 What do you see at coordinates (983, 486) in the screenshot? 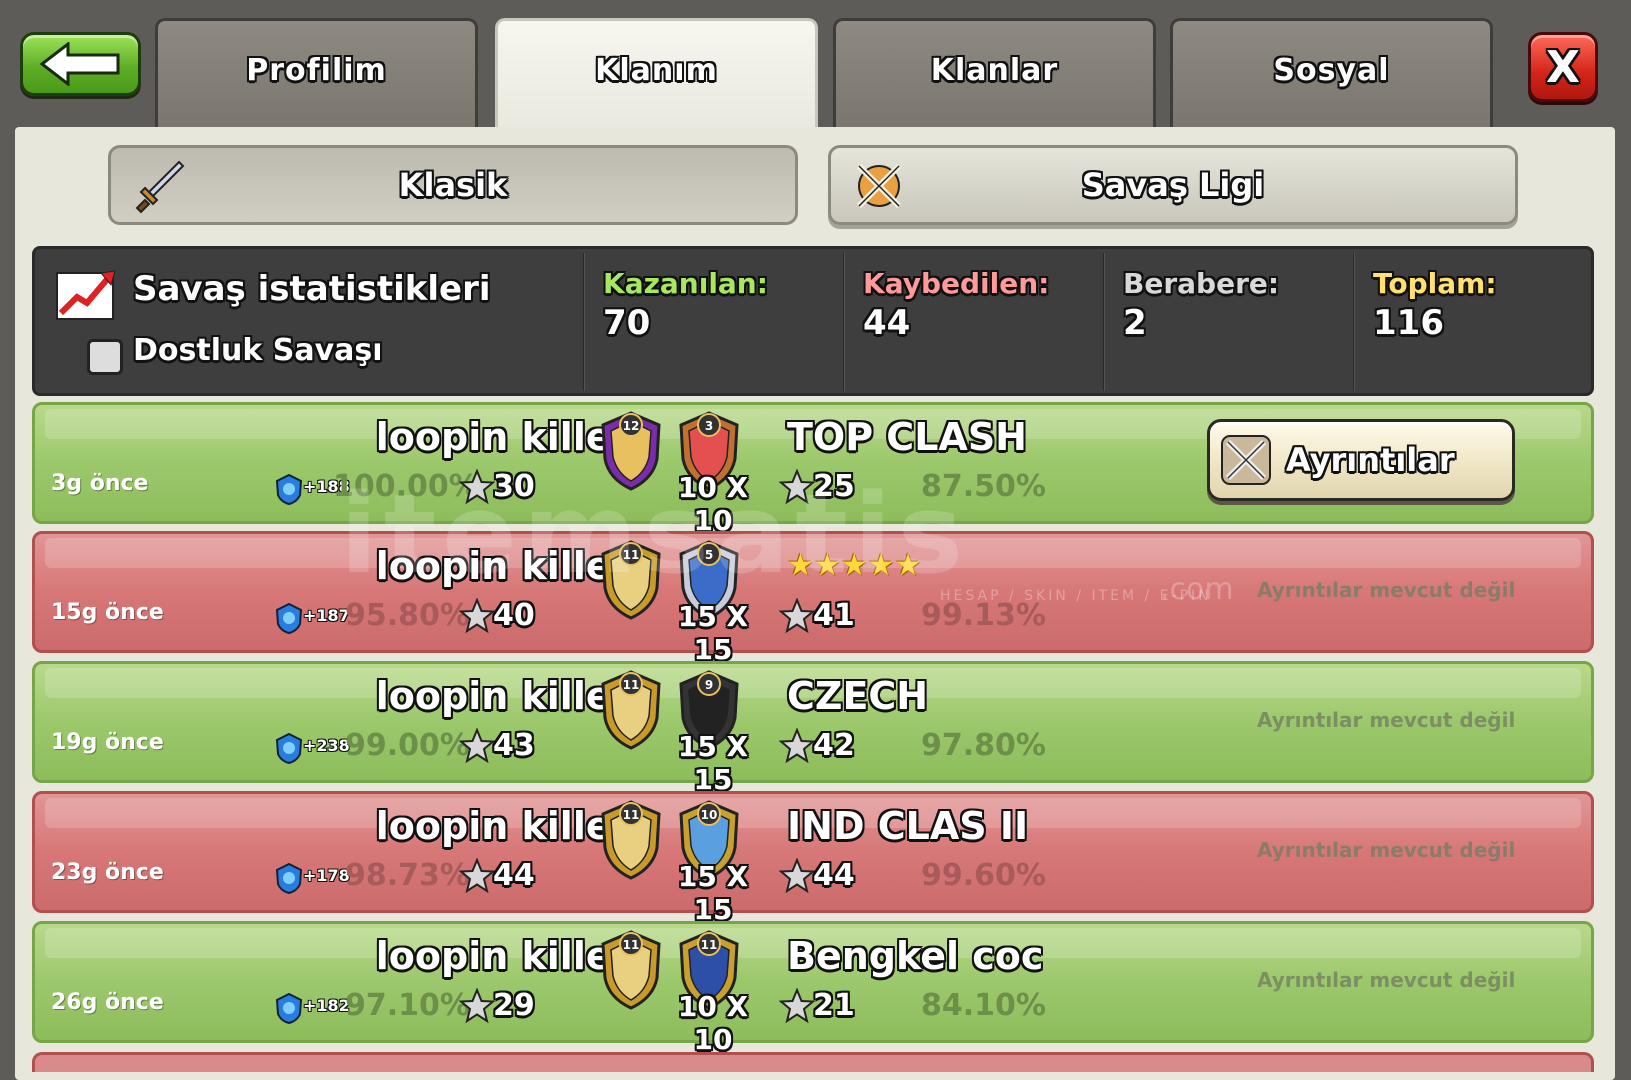
I see `opponent-destruction-pct: 87.50%` at bounding box center [983, 486].